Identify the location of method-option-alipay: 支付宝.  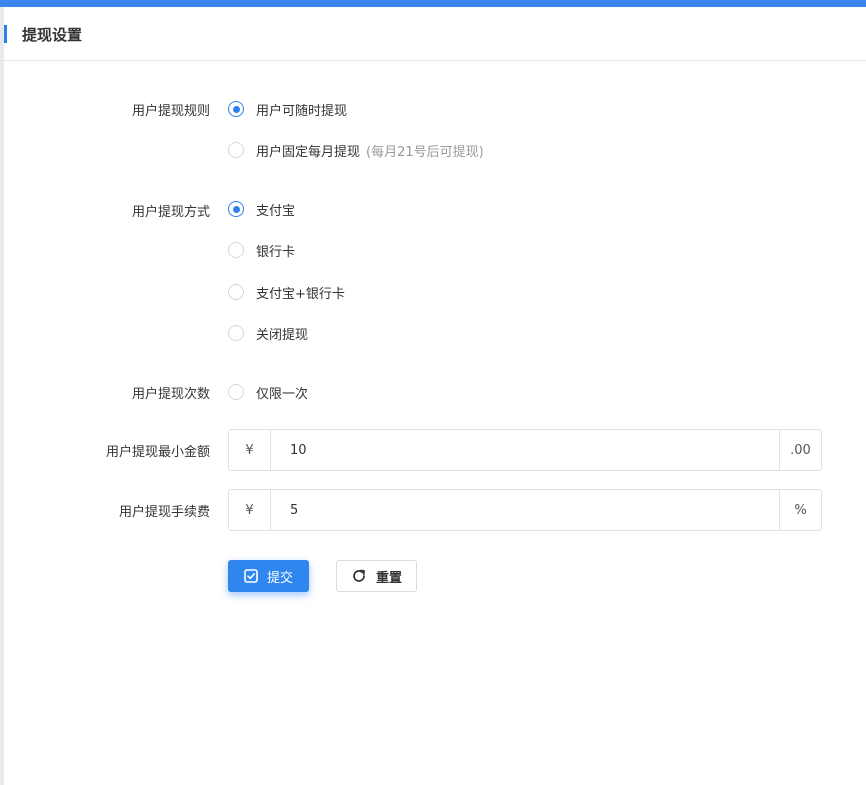
(261, 209).